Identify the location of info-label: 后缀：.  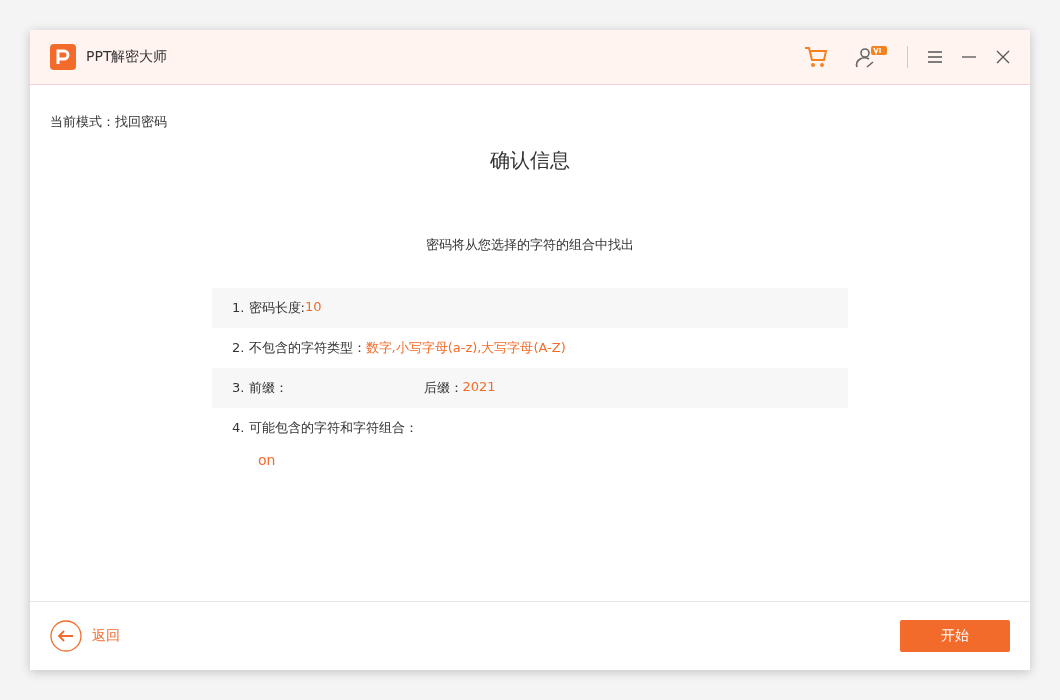
(443, 388).